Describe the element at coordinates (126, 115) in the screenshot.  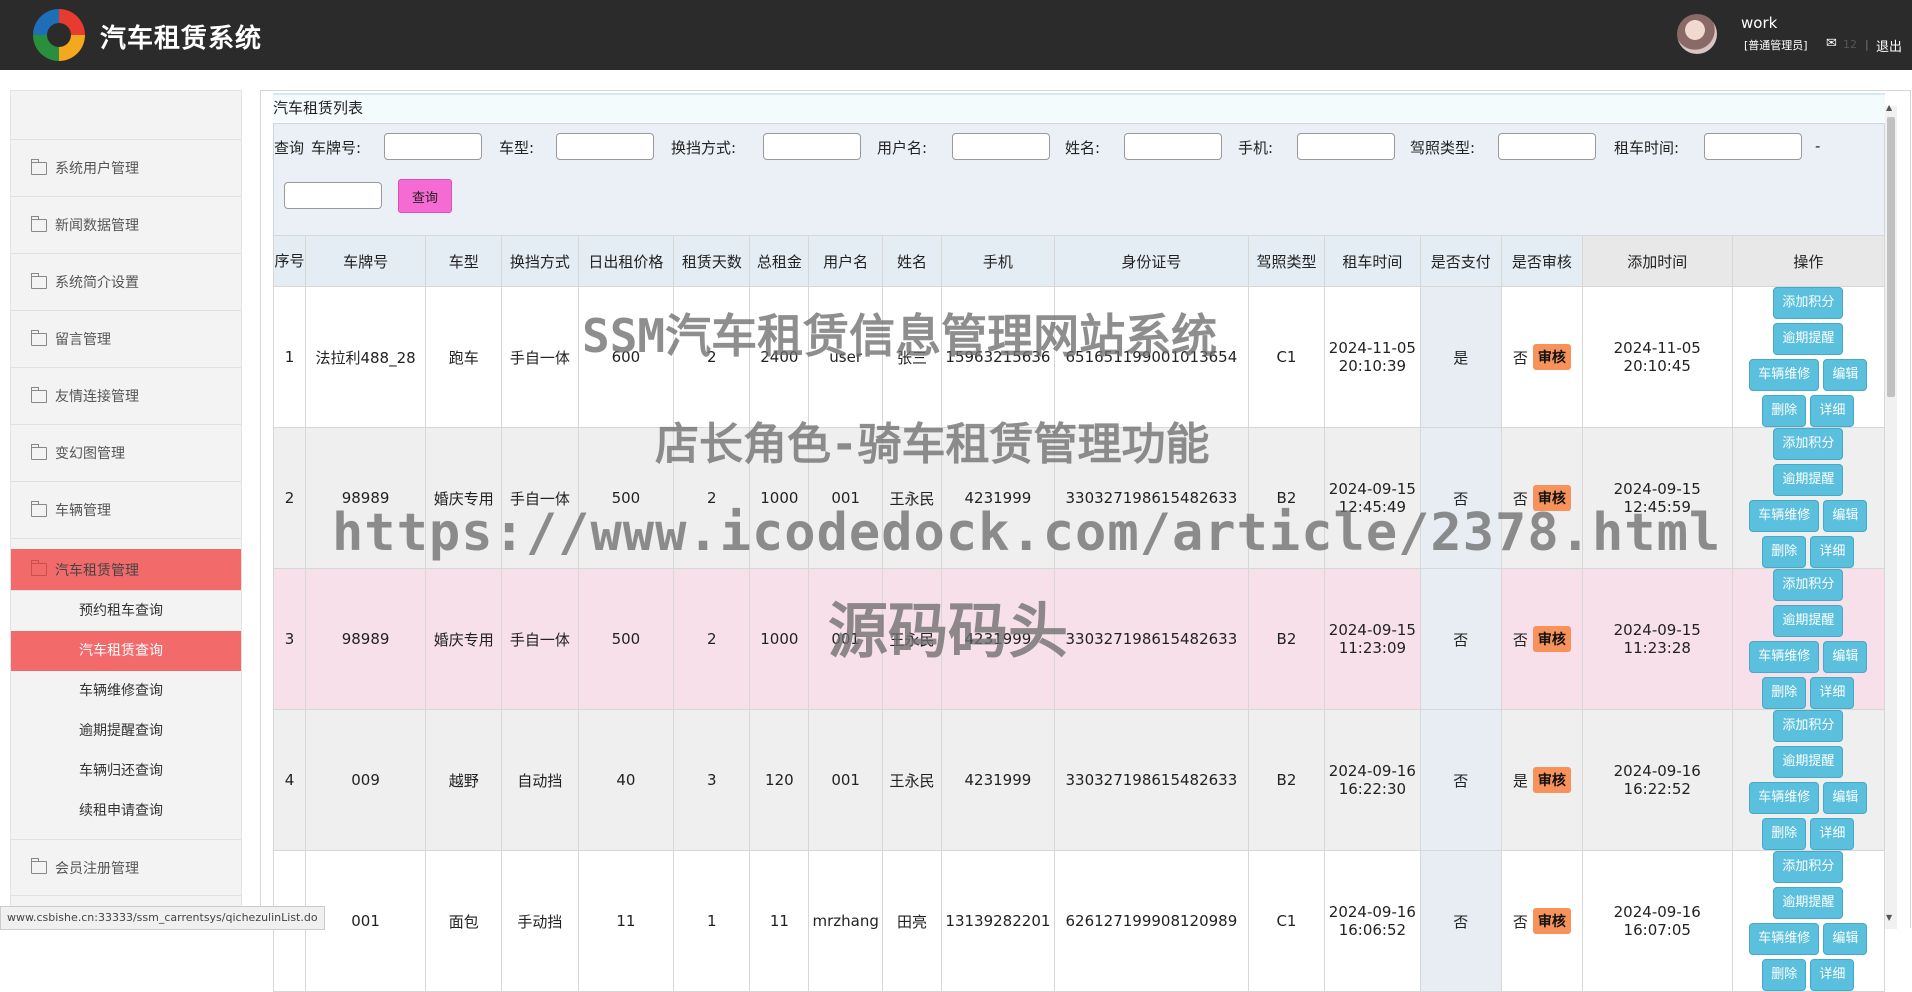
I see `sidebar-top-spacer` at that location.